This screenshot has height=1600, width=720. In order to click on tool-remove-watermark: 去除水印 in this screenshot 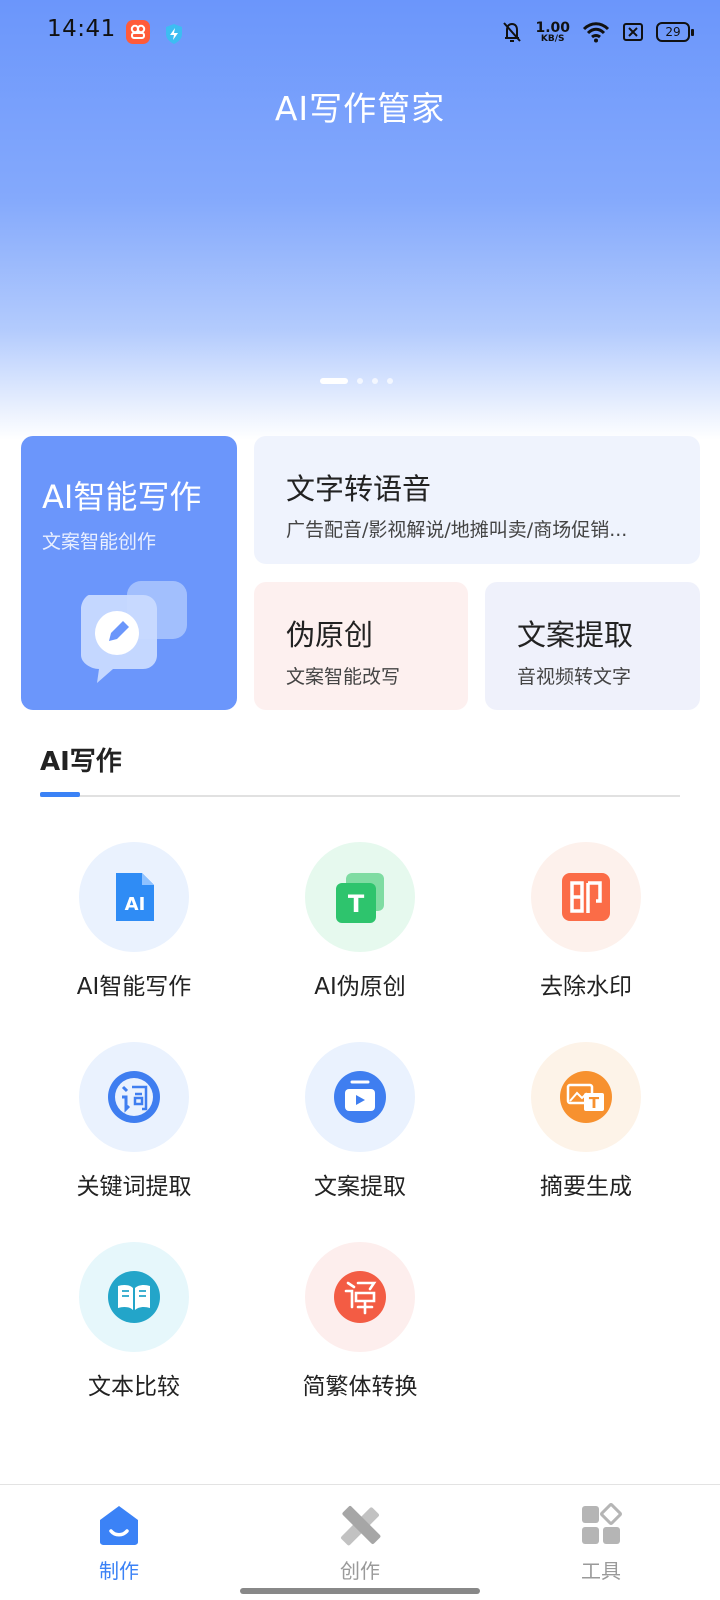, I will do `click(585, 927)`.